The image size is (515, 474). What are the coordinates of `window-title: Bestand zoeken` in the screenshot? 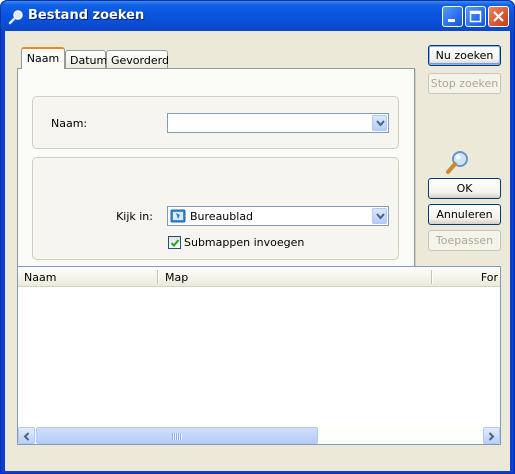 It's located at (86, 15).